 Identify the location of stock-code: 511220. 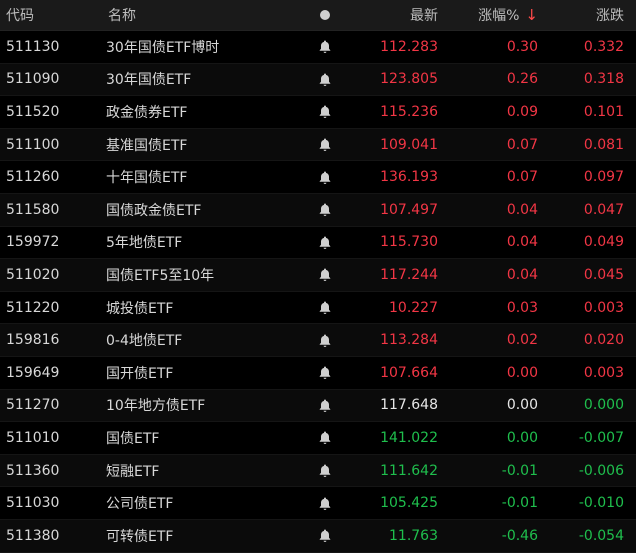
(33, 307).